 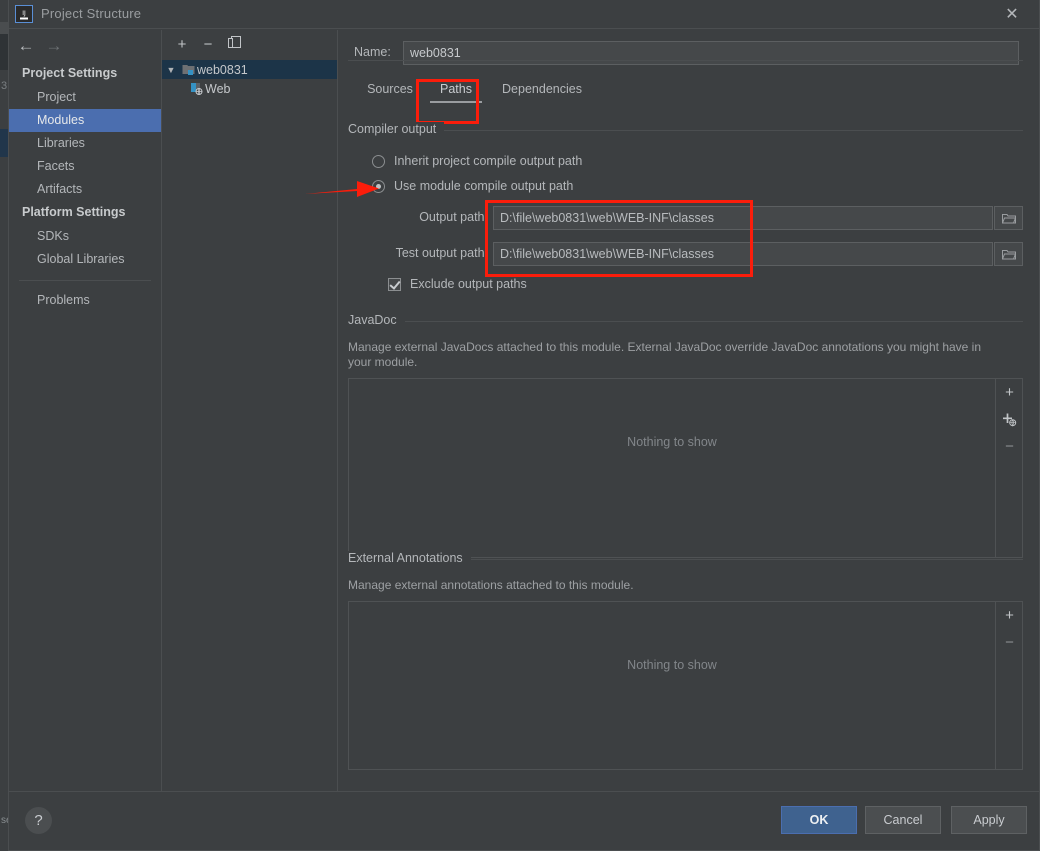 What do you see at coordinates (188, 70) in the screenshot?
I see `module-folder-icon` at bounding box center [188, 70].